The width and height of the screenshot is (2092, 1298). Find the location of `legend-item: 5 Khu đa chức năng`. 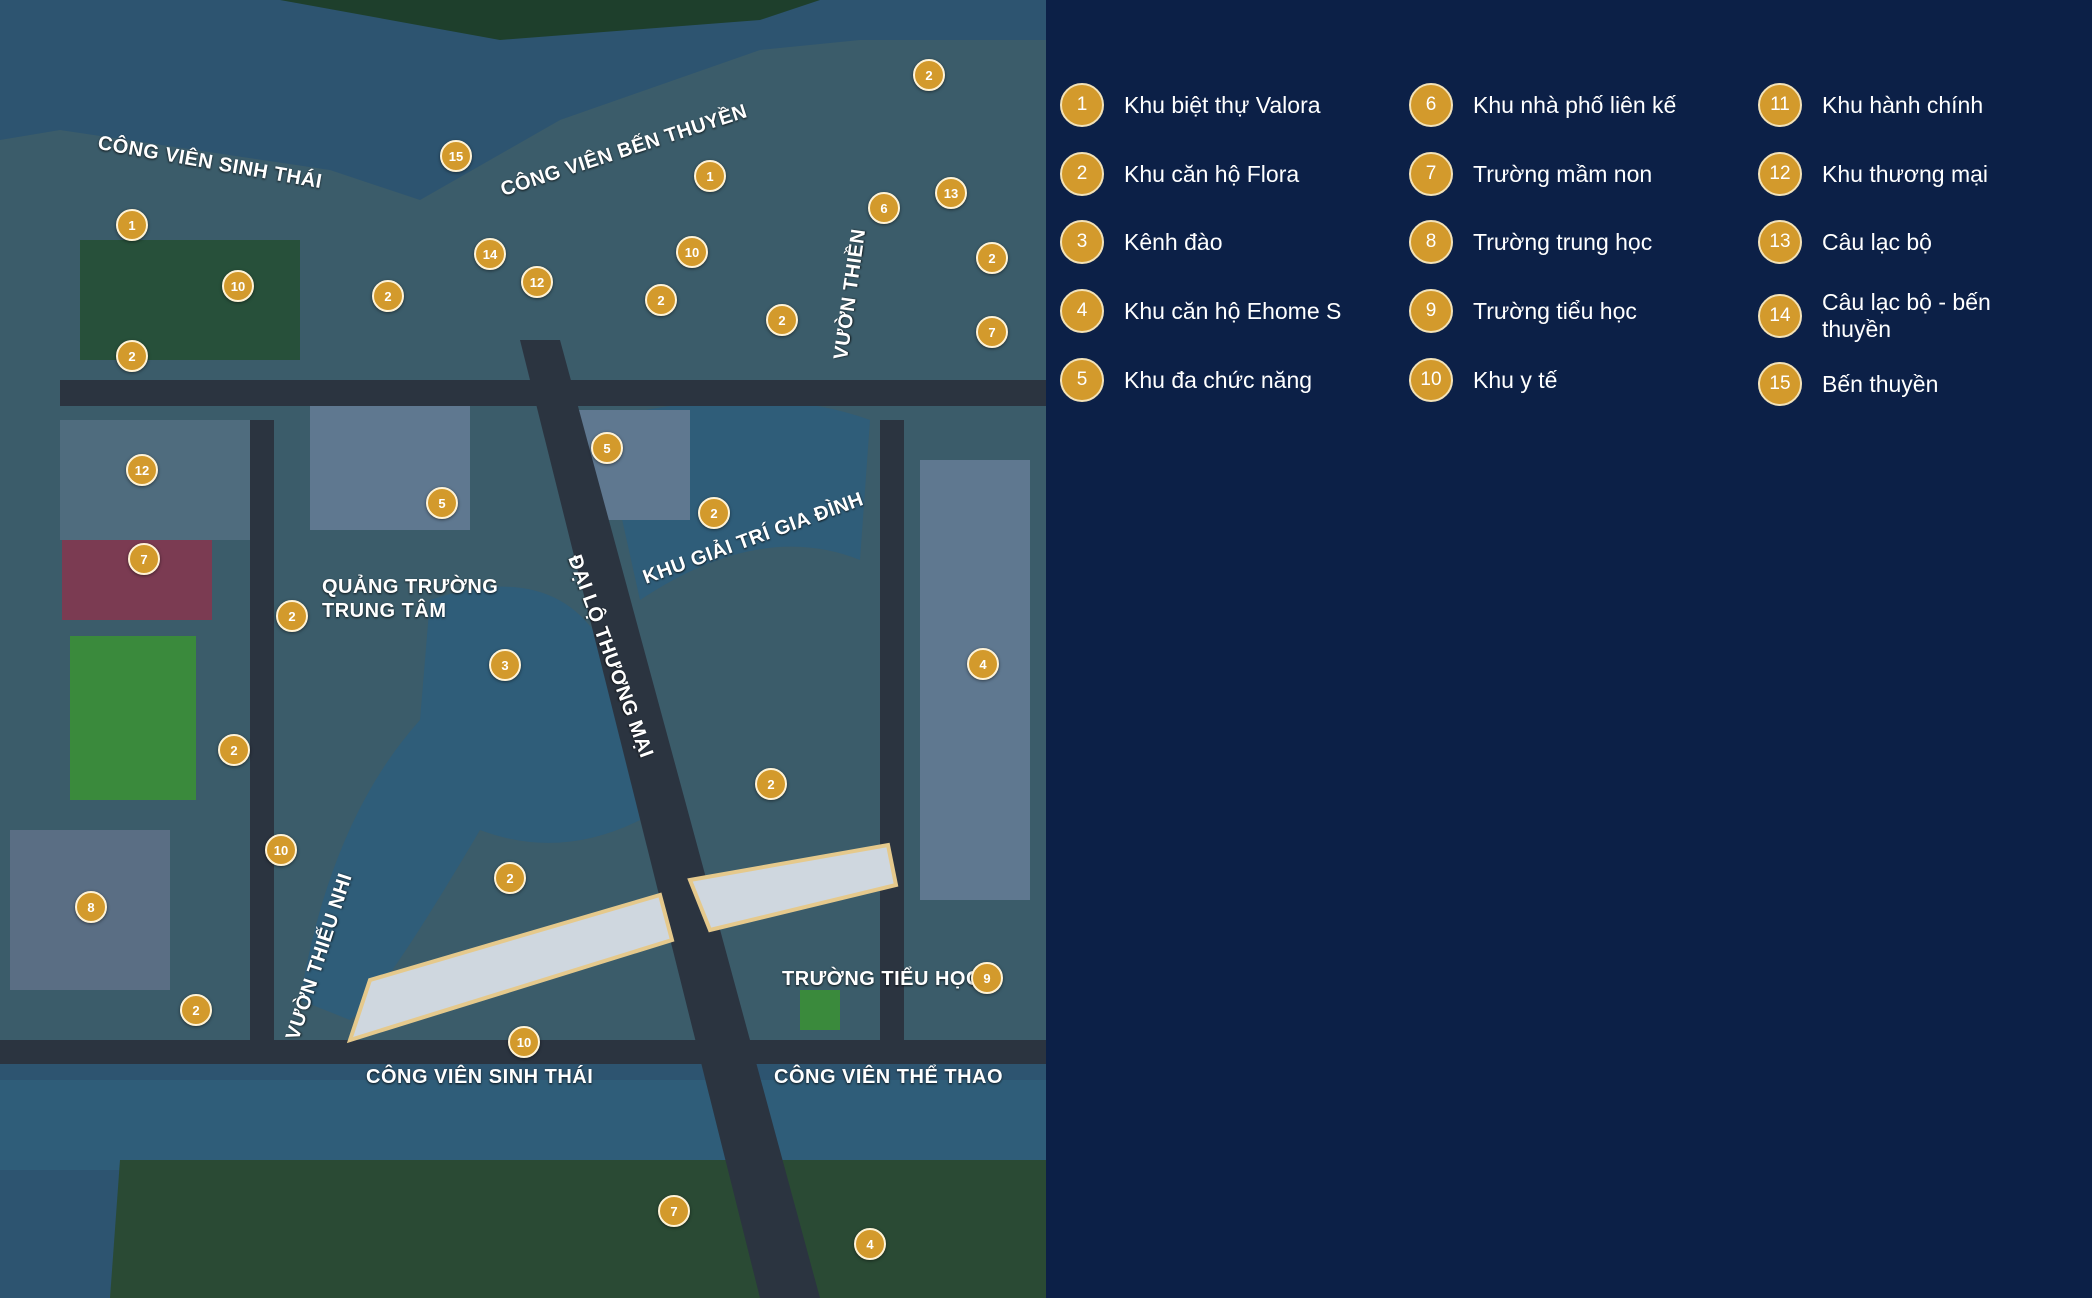

legend-item: 5 Khu đa chức năng is located at coordinates (1207, 380).